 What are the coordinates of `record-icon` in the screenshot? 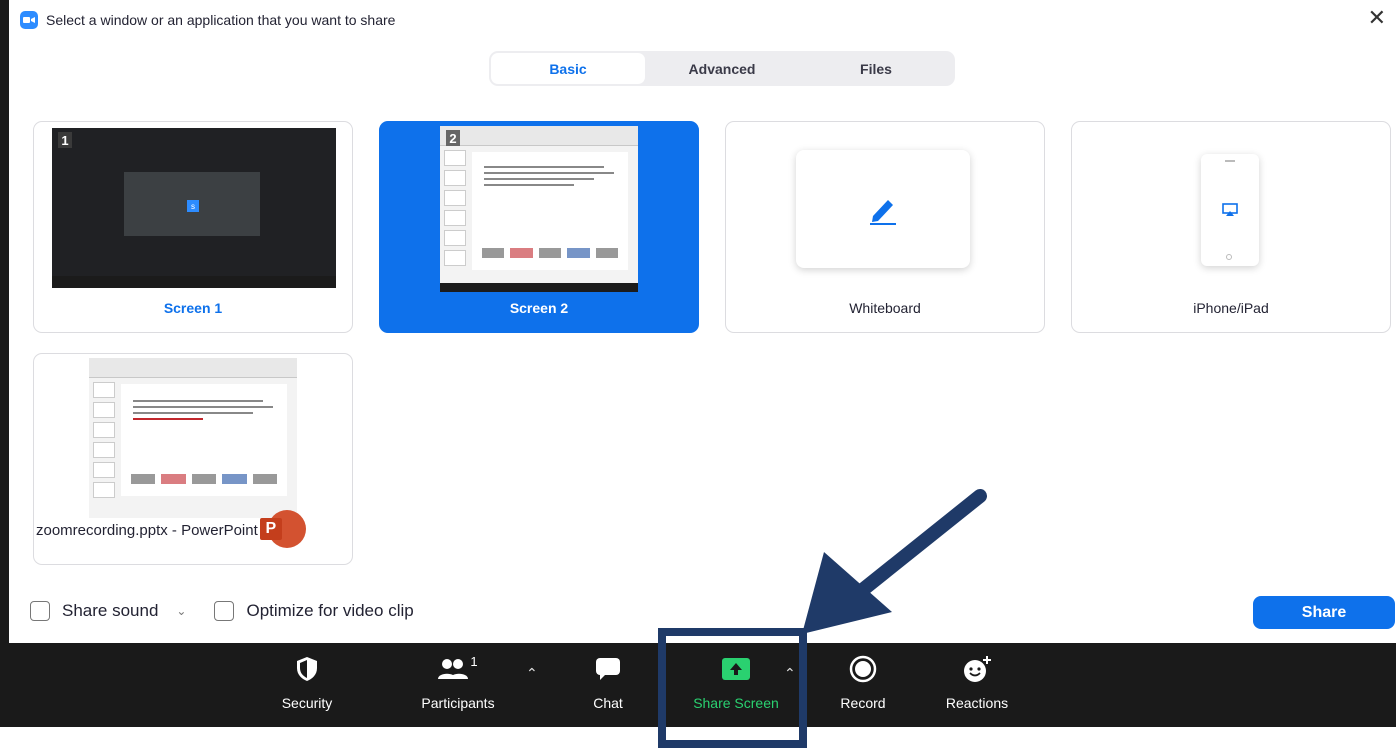 It's located at (863, 669).